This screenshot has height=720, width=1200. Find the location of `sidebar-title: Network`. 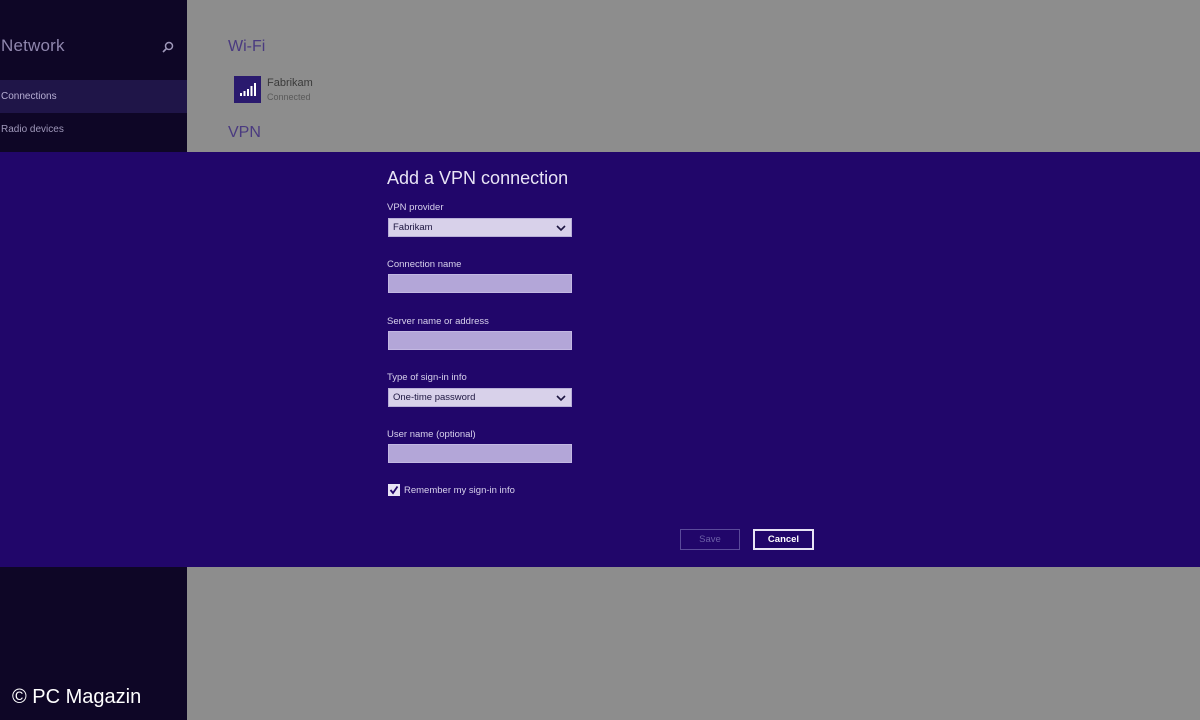

sidebar-title: Network is located at coordinates (33, 45).